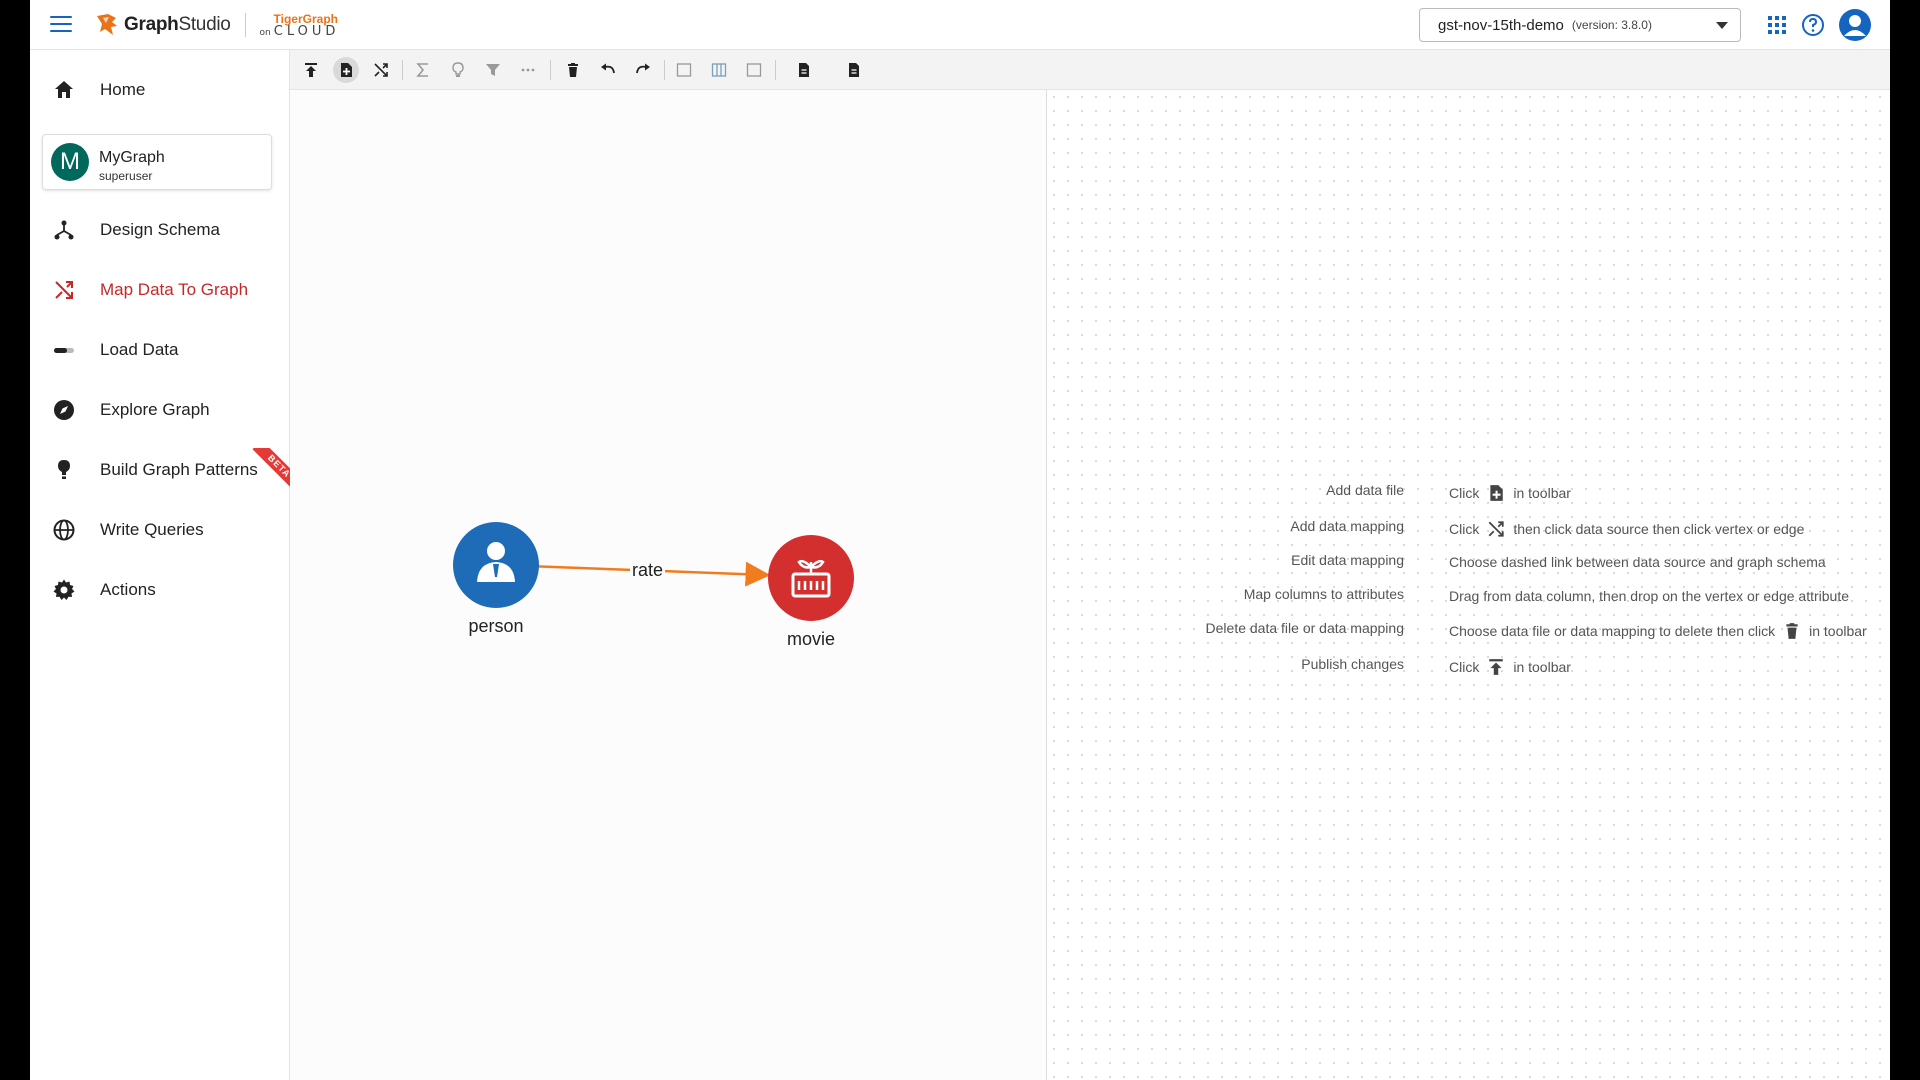 The image size is (1920, 1080). Describe the element at coordinates (155, 409) in the screenshot. I see `sidebar-item-label: Explore Graph` at that location.